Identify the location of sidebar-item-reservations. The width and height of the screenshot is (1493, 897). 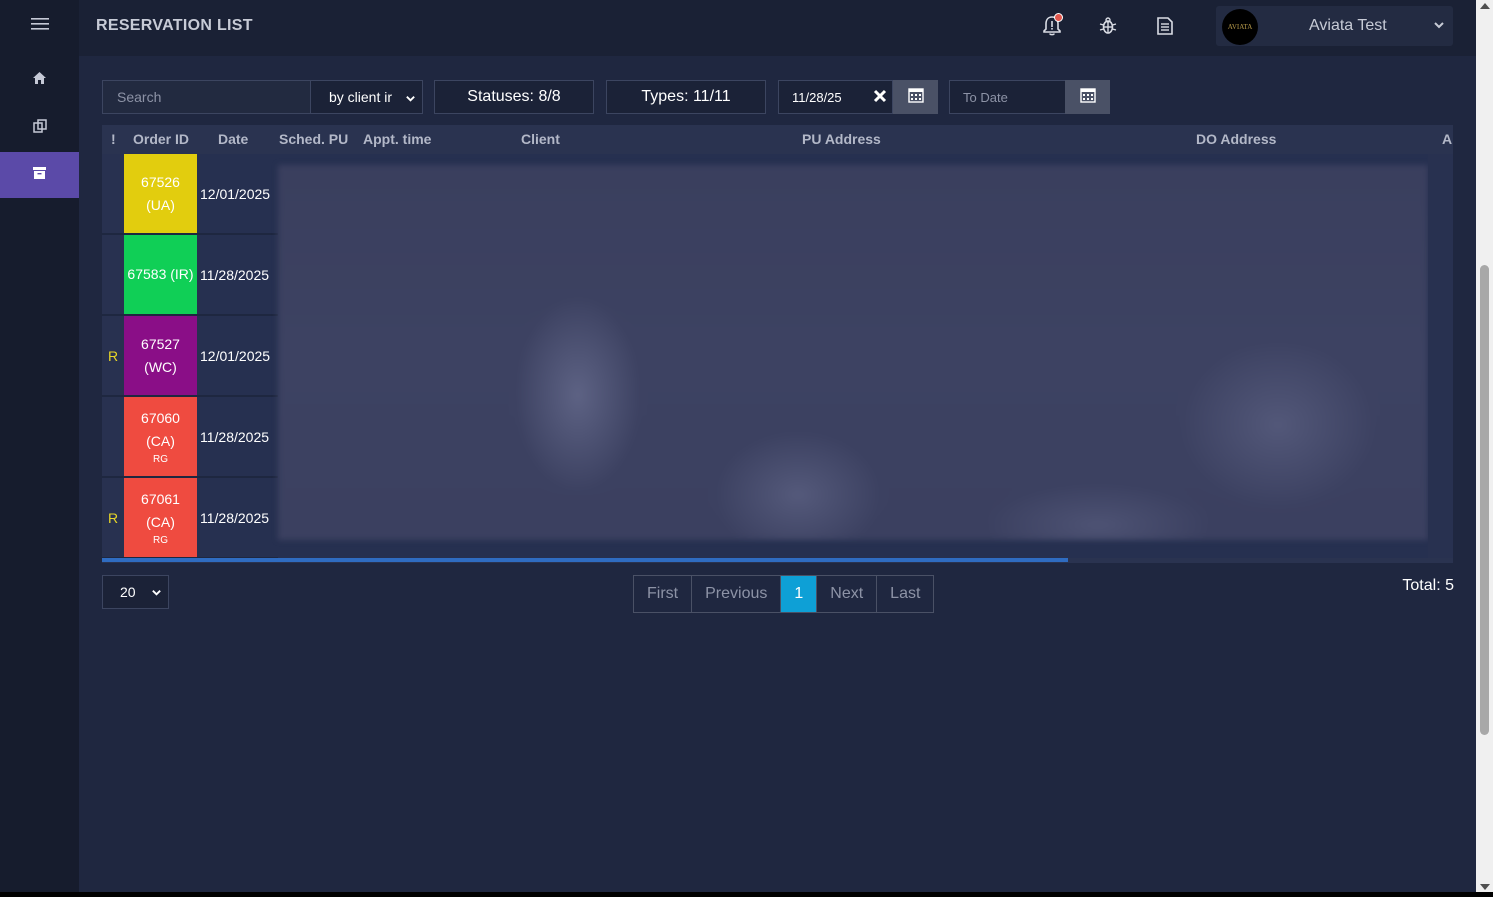
(39, 175).